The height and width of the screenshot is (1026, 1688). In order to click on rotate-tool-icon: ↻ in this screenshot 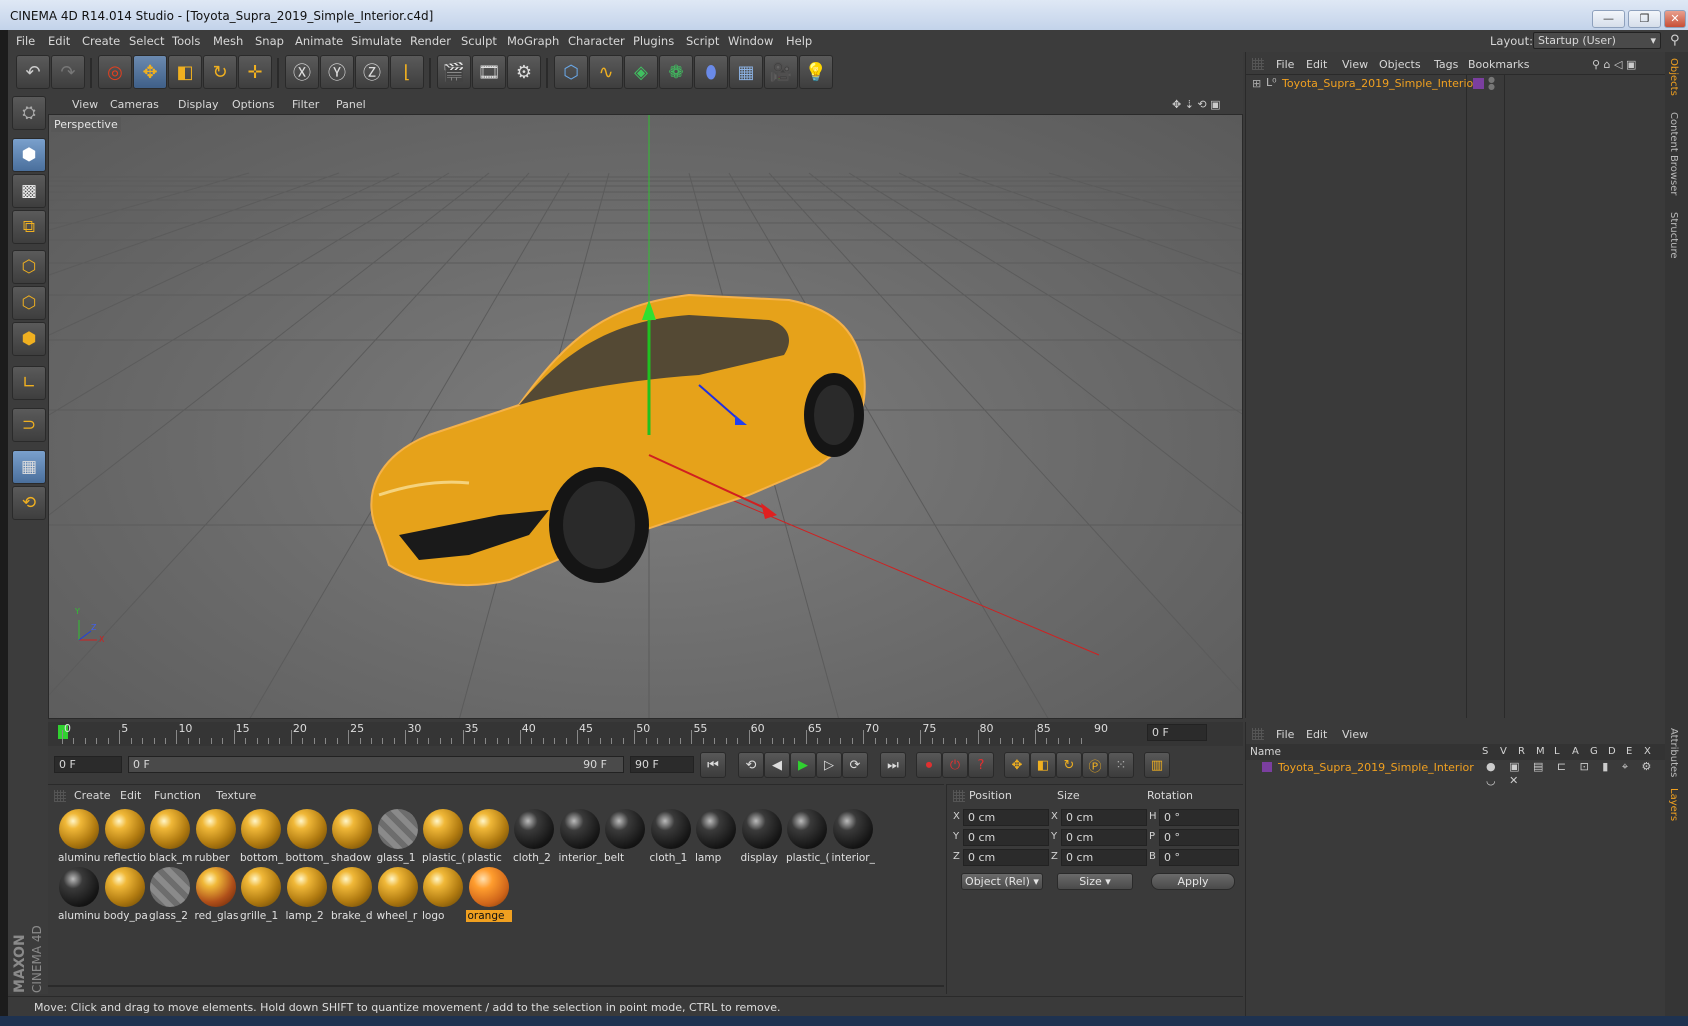, I will do `click(220, 72)`.